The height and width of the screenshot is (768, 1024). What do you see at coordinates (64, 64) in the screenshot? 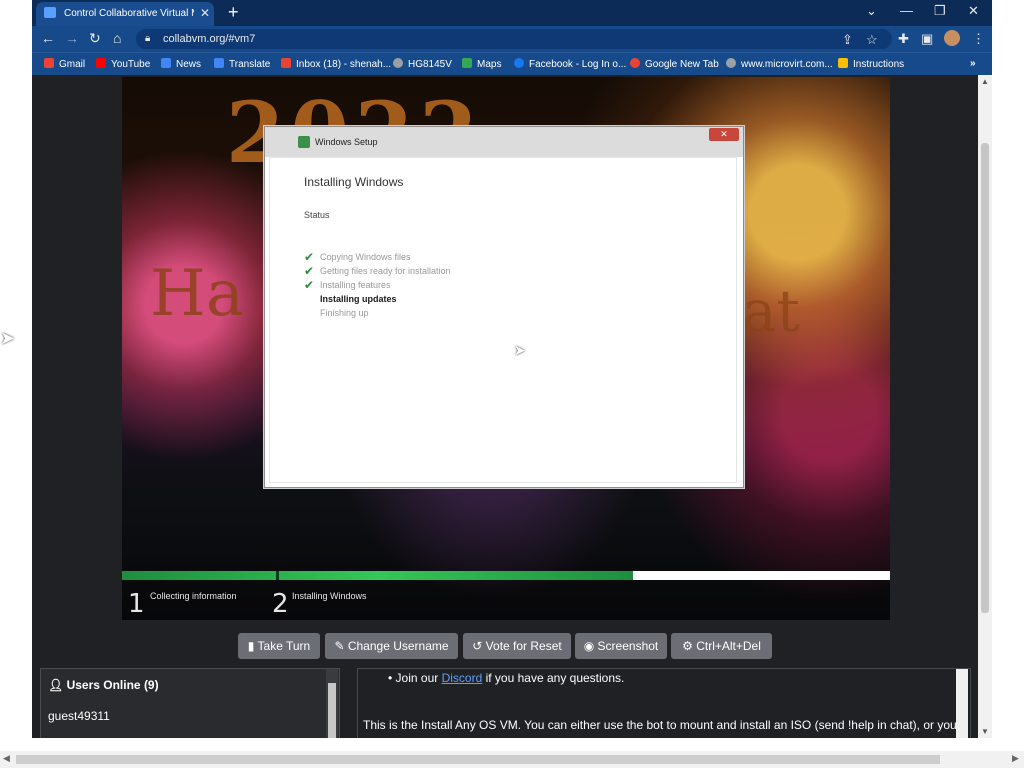
I see `bookmark-gmail: Gmail` at bounding box center [64, 64].